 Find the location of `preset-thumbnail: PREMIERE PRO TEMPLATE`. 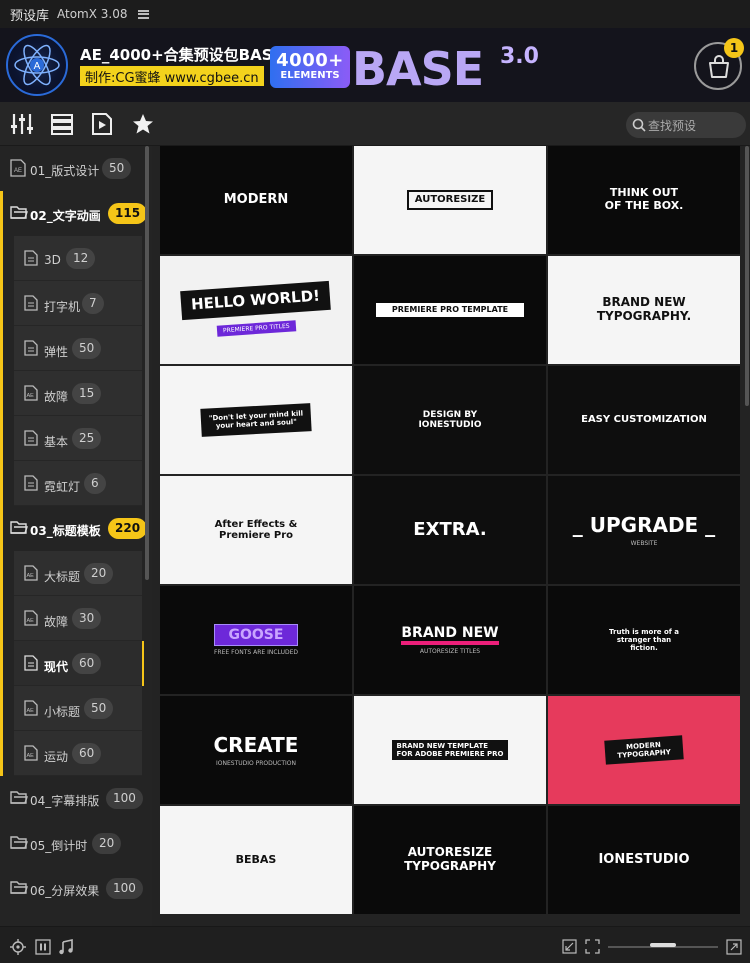

preset-thumbnail: PREMIERE PRO TEMPLATE is located at coordinates (450, 310).